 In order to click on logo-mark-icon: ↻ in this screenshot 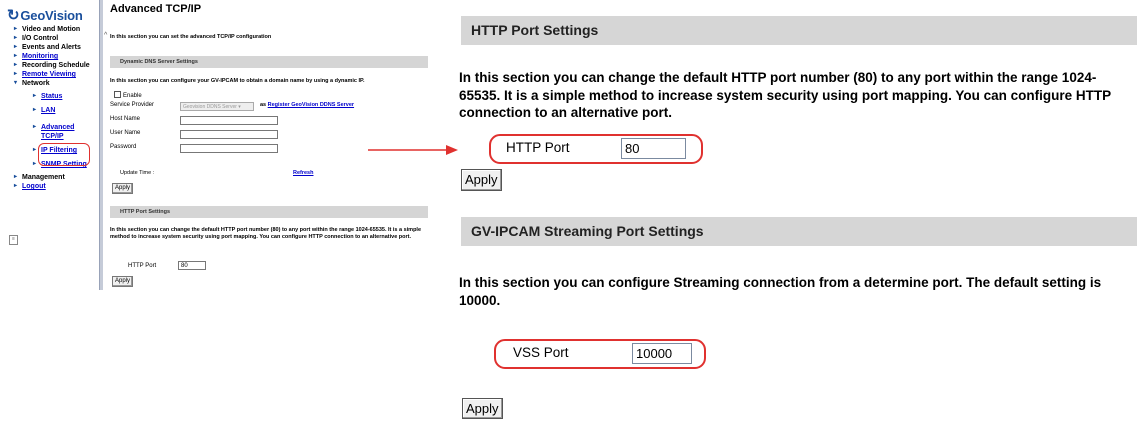, I will do `click(13, 15)`.